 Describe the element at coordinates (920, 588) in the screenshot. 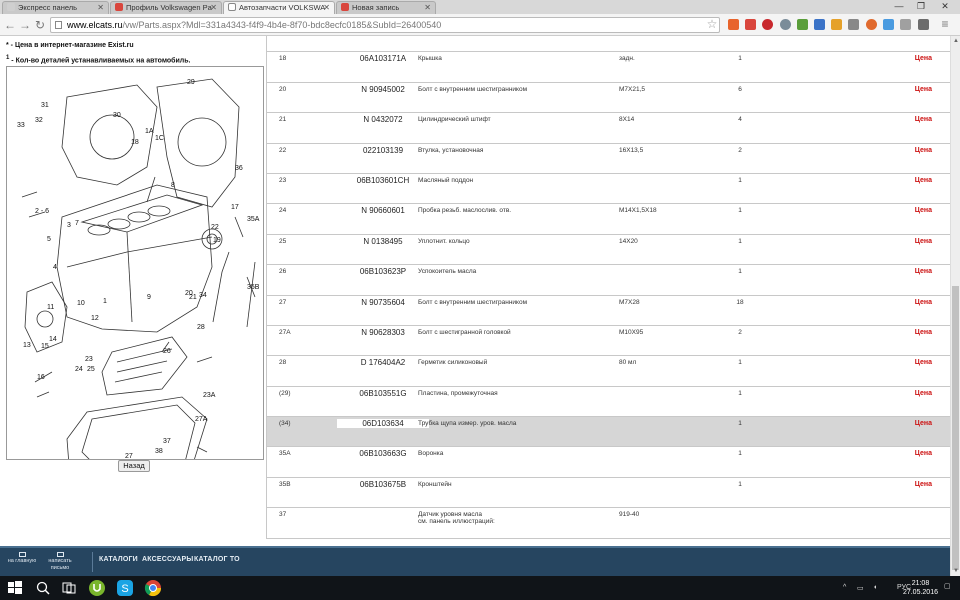

I see `taskbar-clock: 21:08 27.05.2016` at that location.